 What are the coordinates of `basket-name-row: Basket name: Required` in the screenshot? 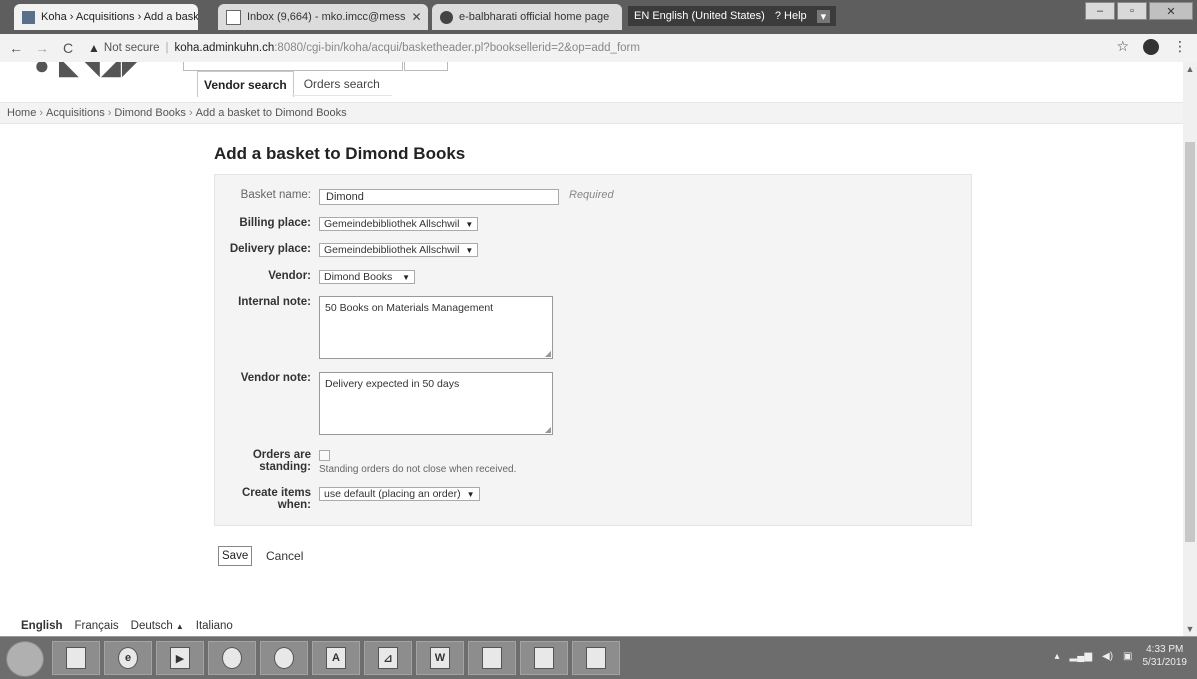 It's located at (414, 197).